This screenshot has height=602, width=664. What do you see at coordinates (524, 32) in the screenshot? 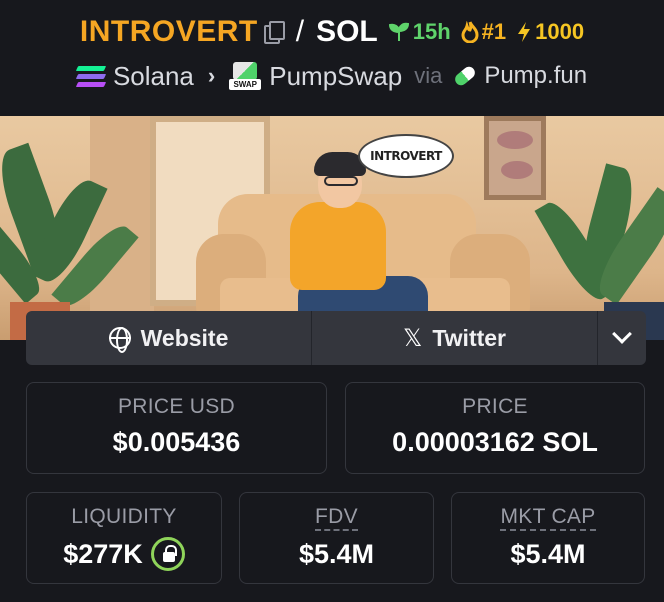
I see `lightning-icon` at bounding box center [524, 32].